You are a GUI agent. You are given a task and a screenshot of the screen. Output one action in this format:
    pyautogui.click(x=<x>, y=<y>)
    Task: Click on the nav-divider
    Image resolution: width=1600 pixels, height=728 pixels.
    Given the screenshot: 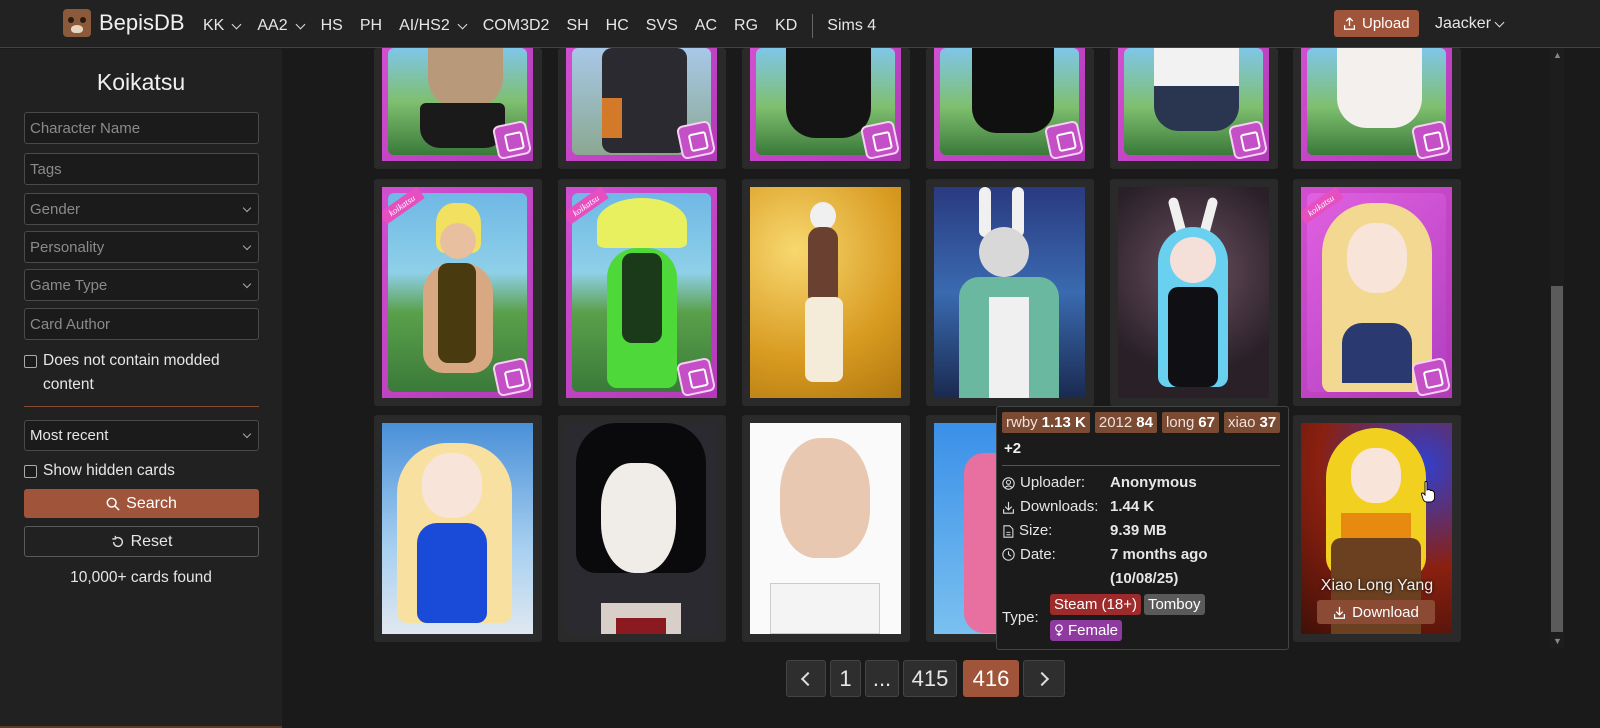 What is the action you would take?
    pyautogui.click(x=813, y=26)
    